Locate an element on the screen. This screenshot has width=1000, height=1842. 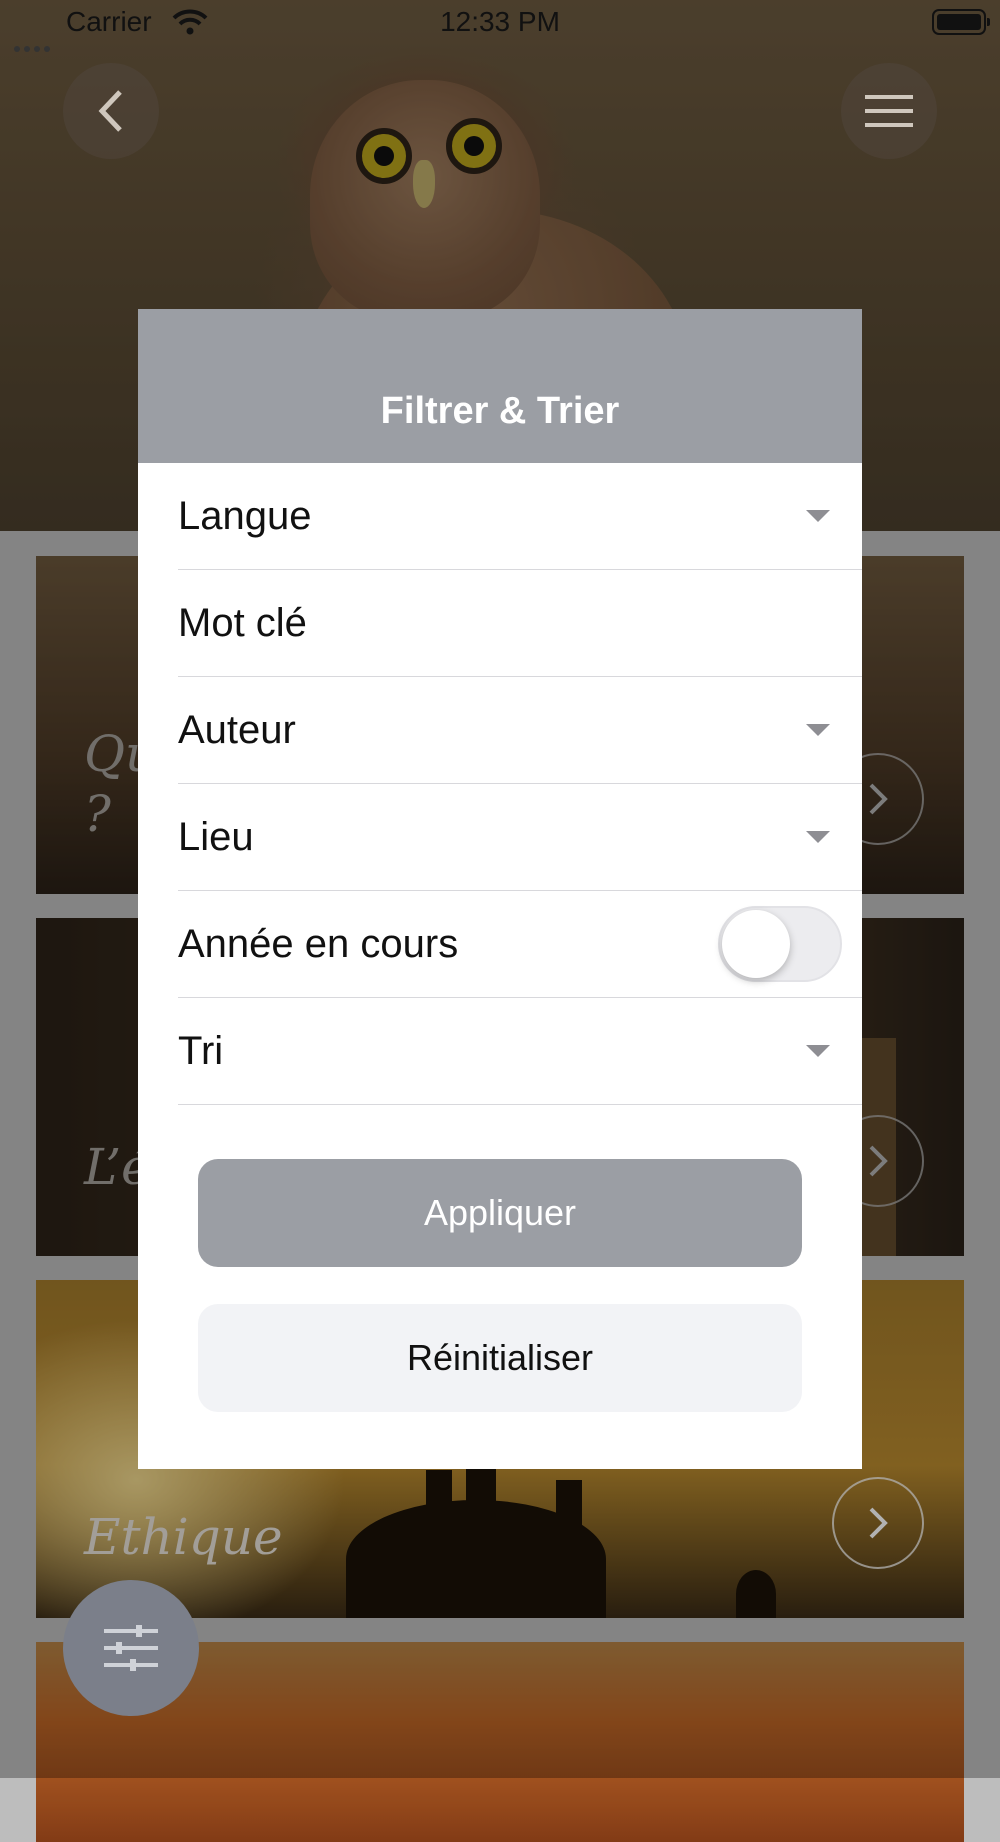
status-bar: Carrier 12:33 PM is located at coordinates (500, 26).